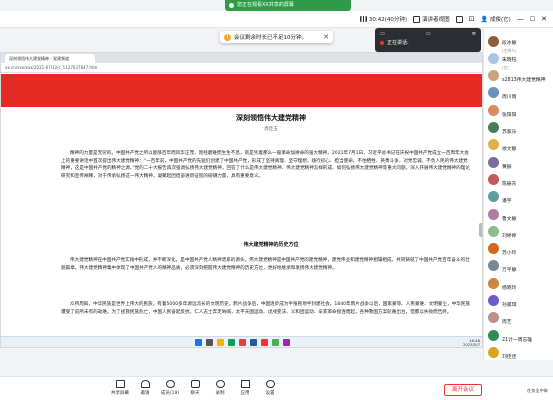 This screenshot has height=400, width=553. What do you see at coordinates (288, 5) in the screenshot?
I see `sharing-banner: 您正在观看XX共享的屏幕` at bounding box center [288, 5].